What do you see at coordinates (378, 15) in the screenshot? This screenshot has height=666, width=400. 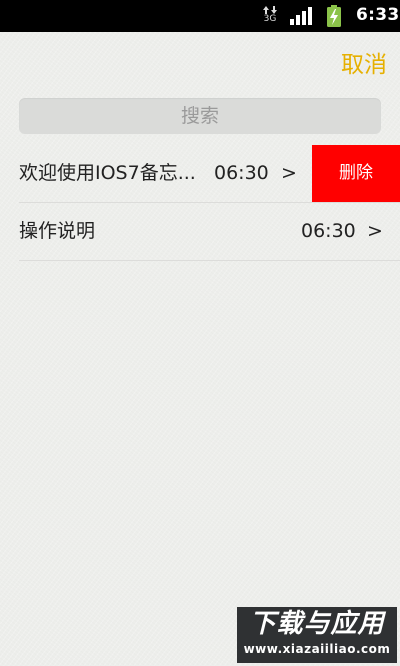 I see `status-time: 6:33` at bounding box center [378, 15].